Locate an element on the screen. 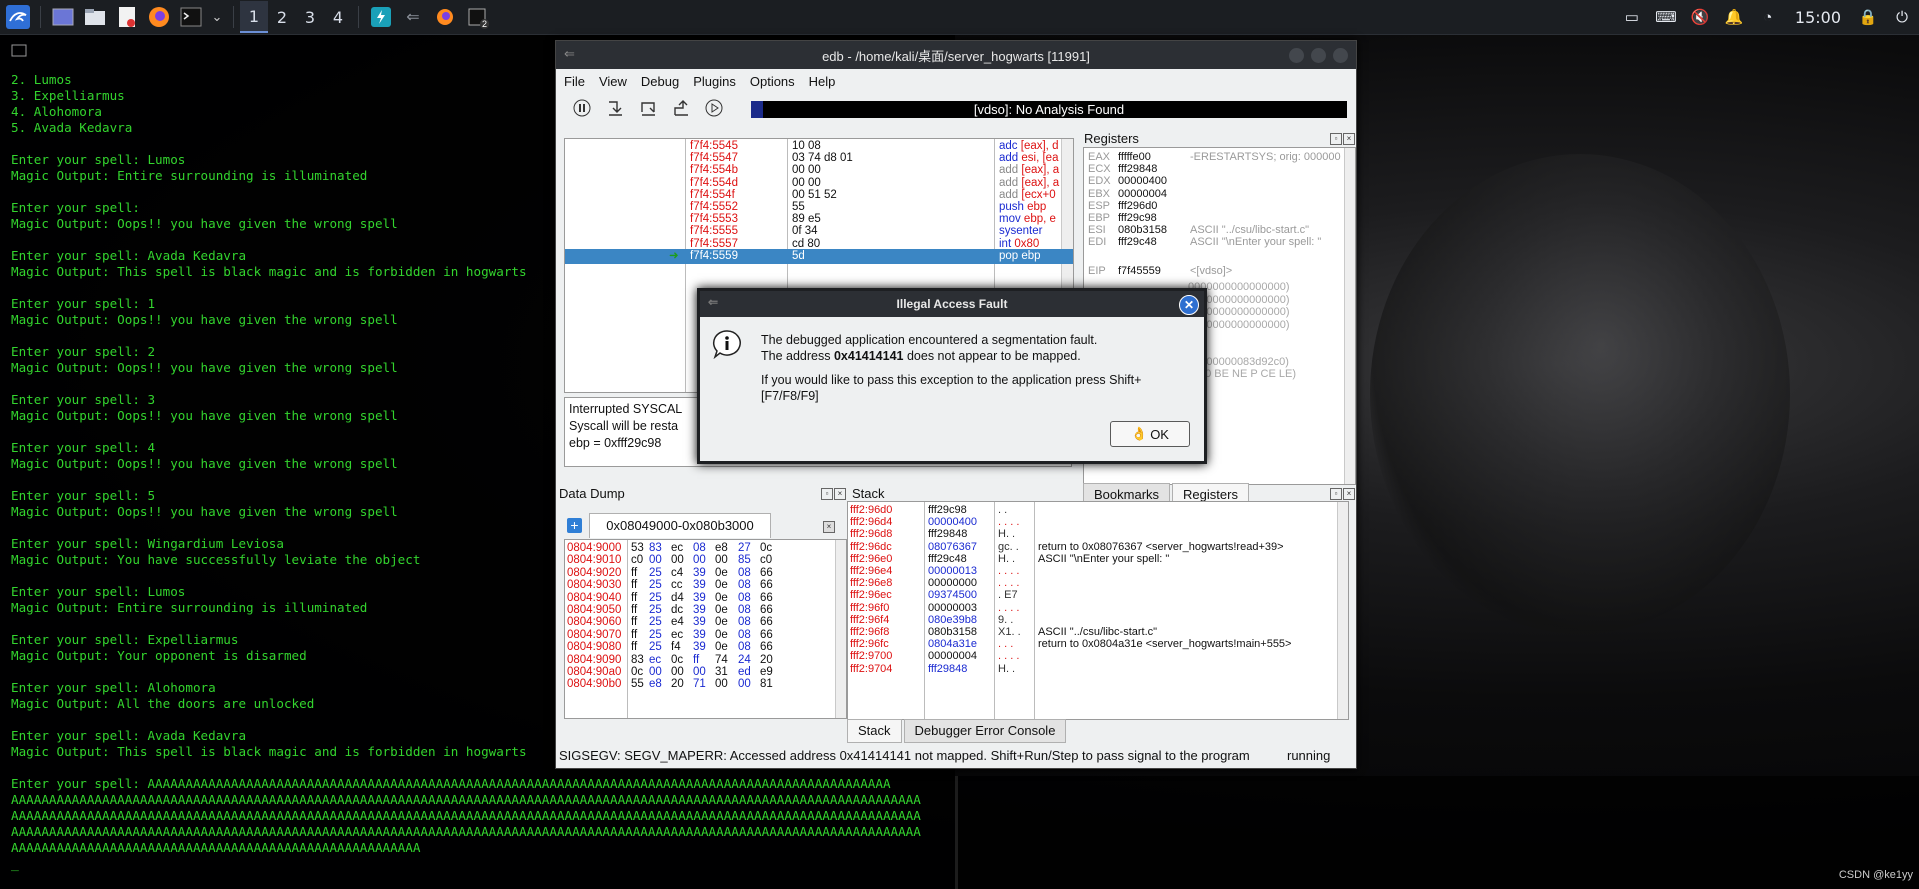 This screenshot has width=1919, height=889. close-tab-icon: × is located at coordinates (829, 527).